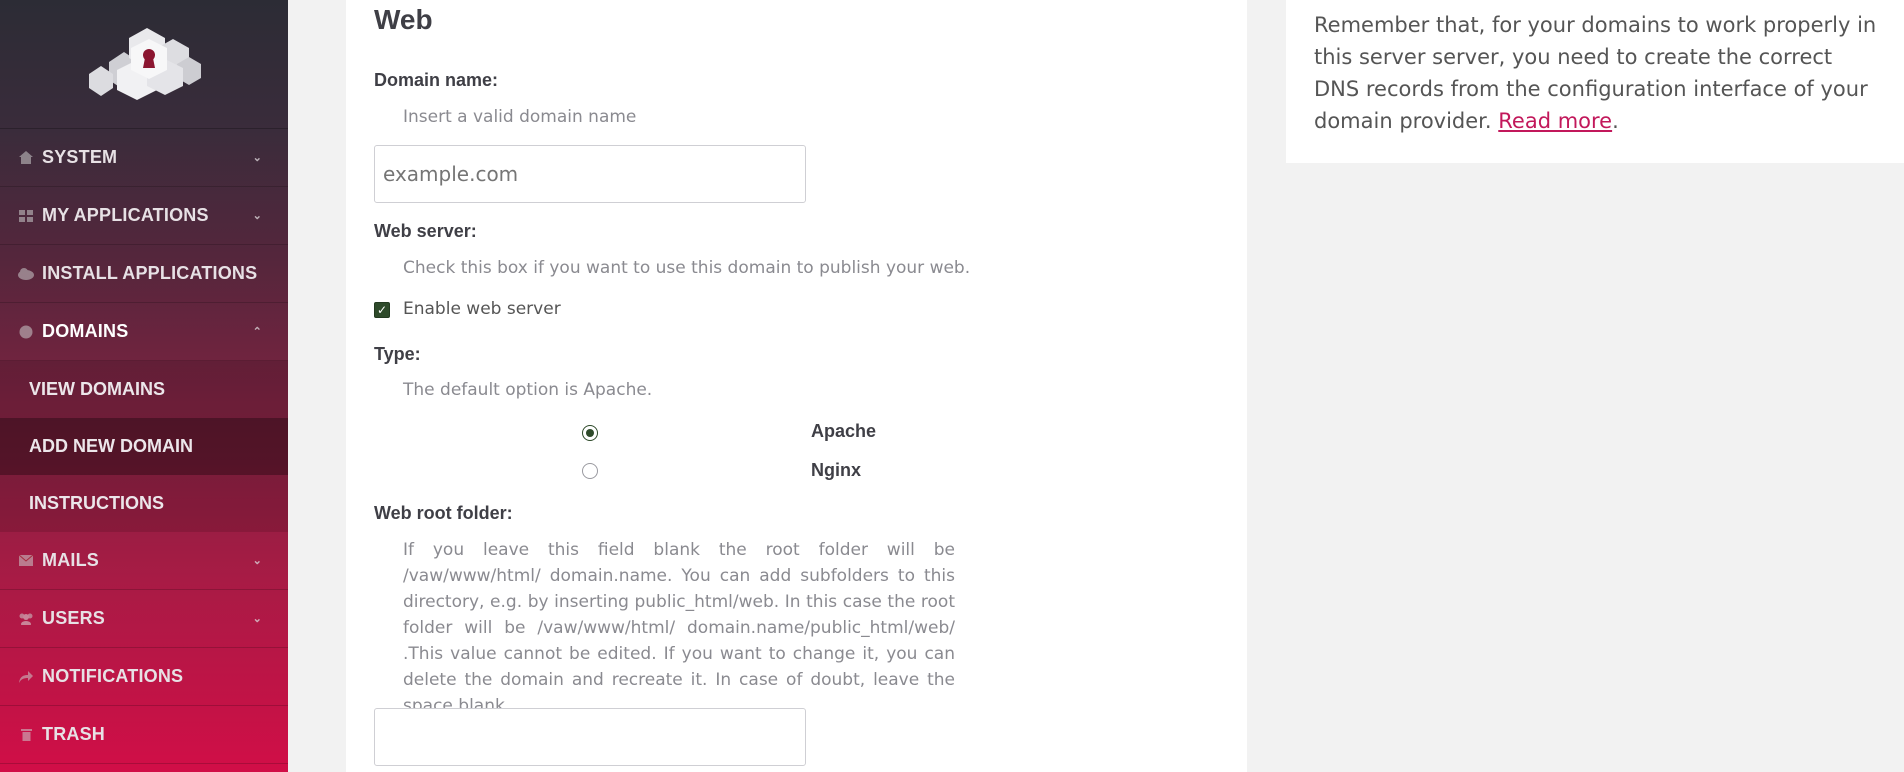 This screenshot has width=1904, height=772. Describe the element at coordinates (425, 231) in the screenshot. I see `web-server-label: Web server:` at that location.